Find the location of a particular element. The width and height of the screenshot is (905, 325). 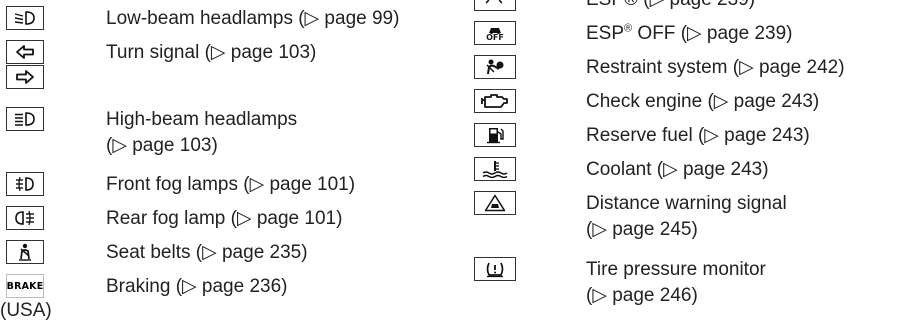

coolant-label: Coolant (▷ page 243) is located at coordinates (677, 169).